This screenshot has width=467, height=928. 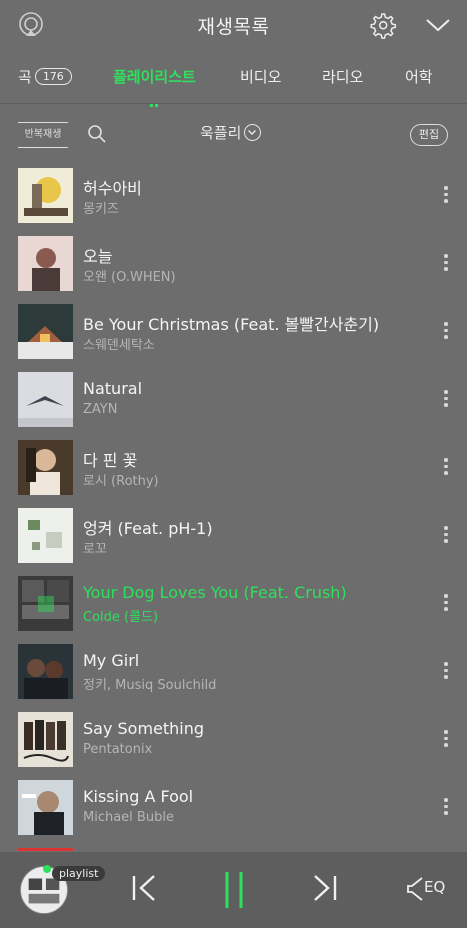 I want to click on gear-icon, so click(x=382, y=25).